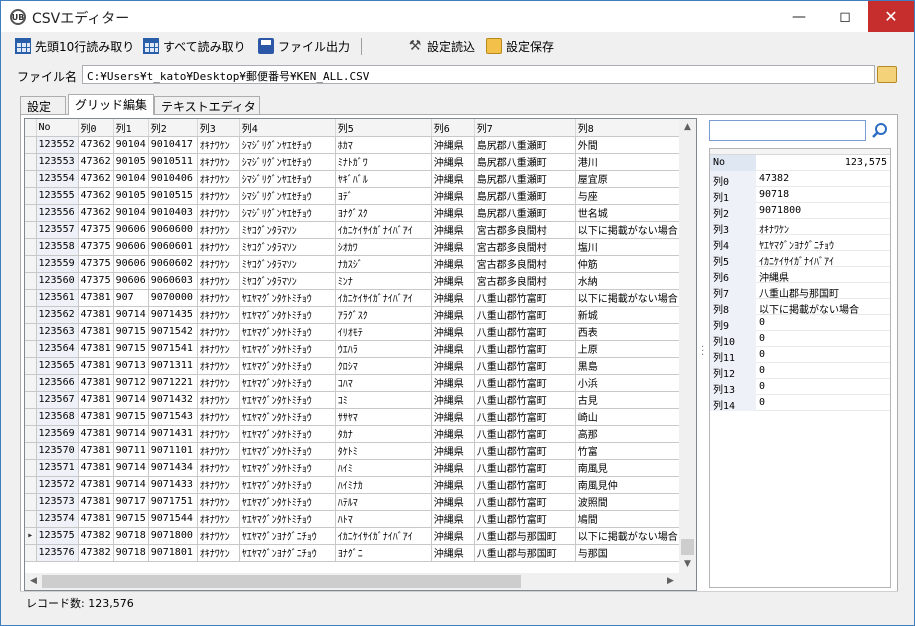 This screenshot has height=626, width=915. What do you see at coordinates (630, 332) in the screenshot?
I see `table-cell: 西表` at bounding box center [630, 332].